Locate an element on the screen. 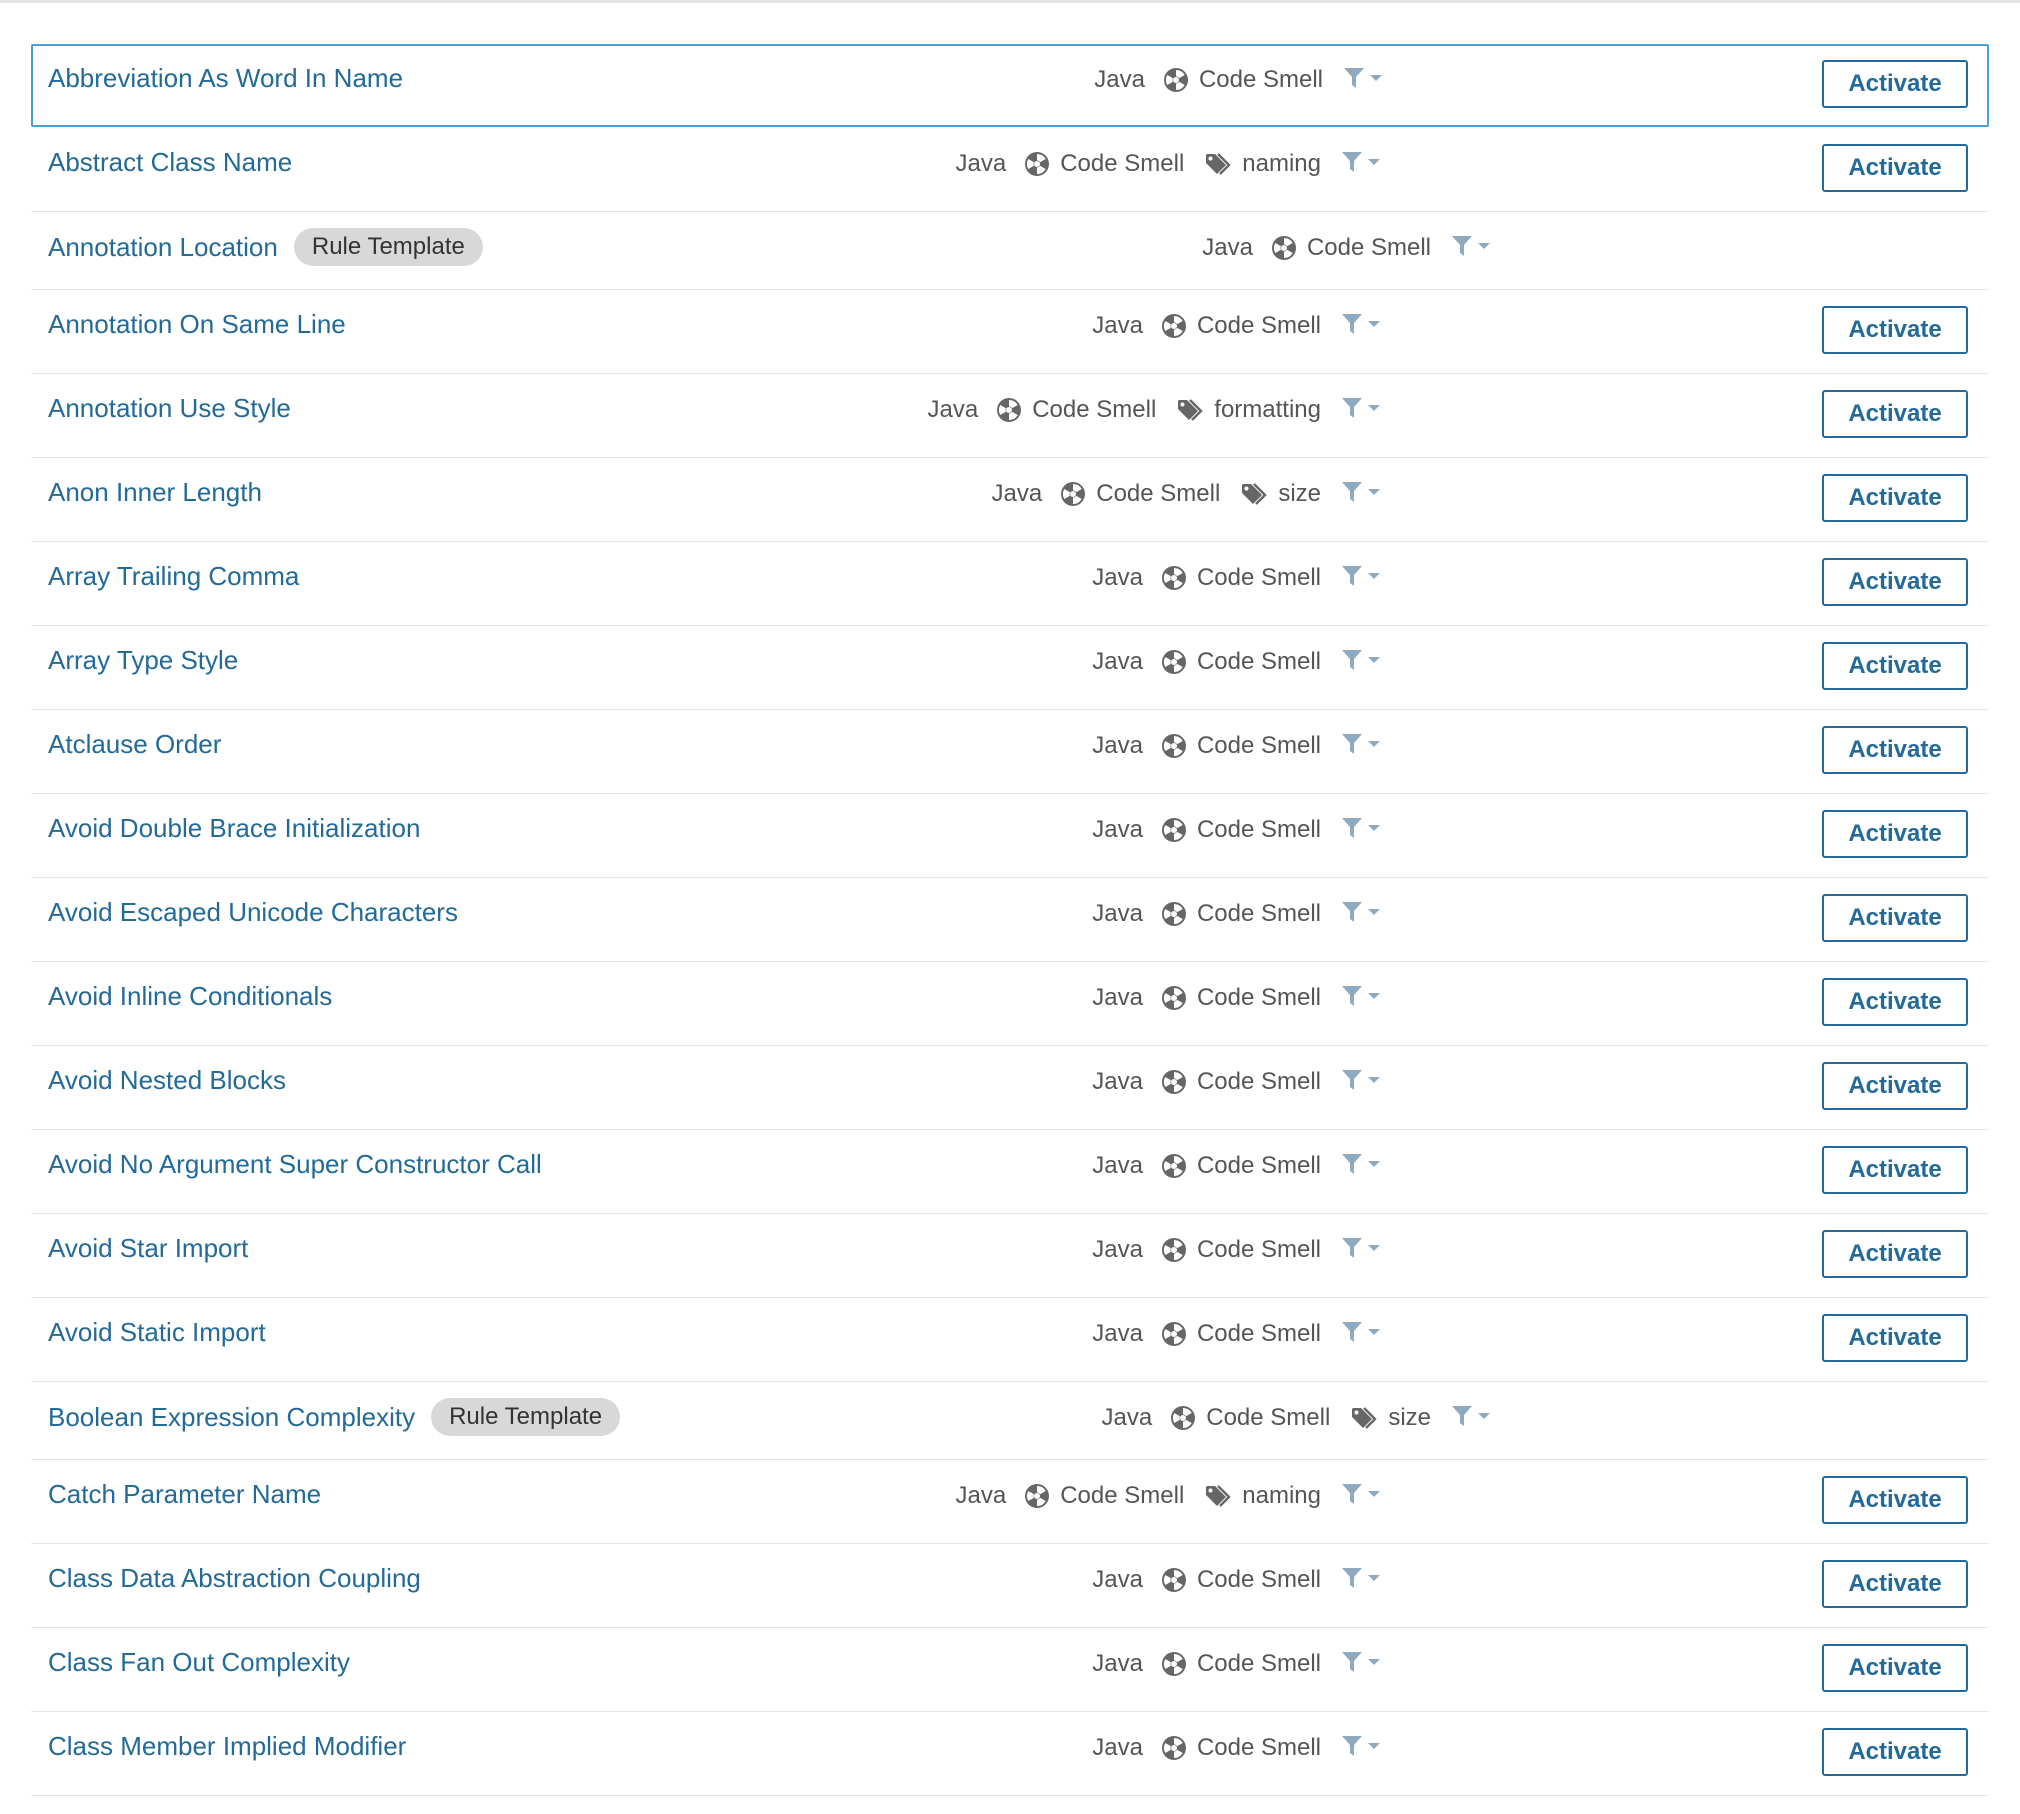 The image size is (2020, 1814). rule-title-link: Annotation On Same Line is located at coordinates (197, 324).